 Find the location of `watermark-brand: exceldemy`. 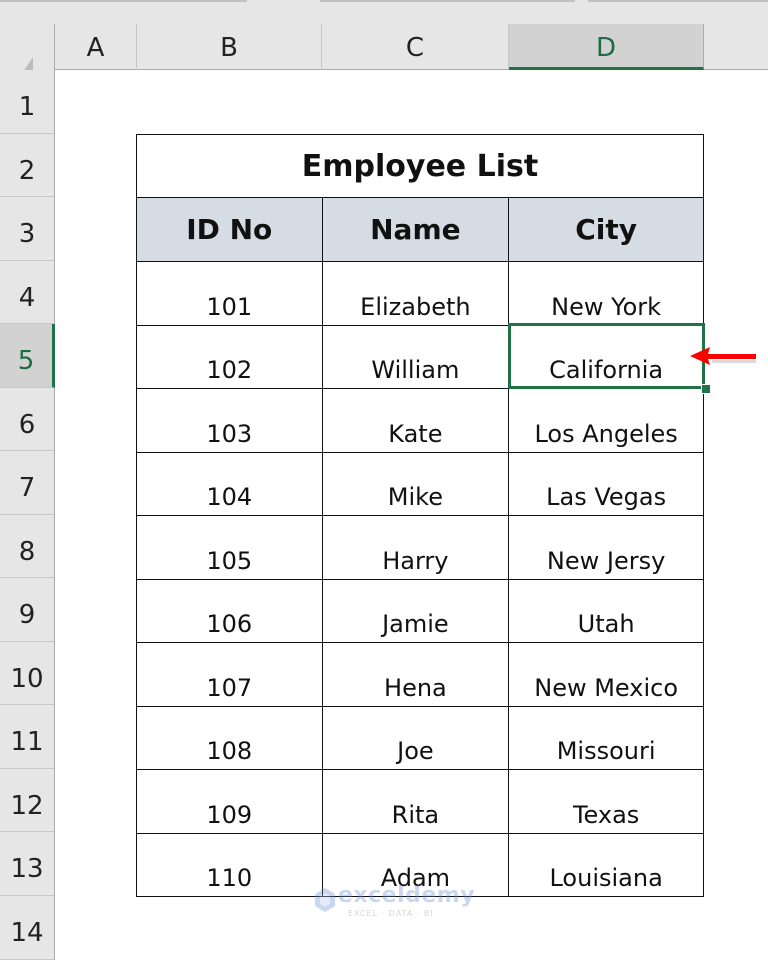

watermark-brand: exceldemy is located at coordinates (407, 895).